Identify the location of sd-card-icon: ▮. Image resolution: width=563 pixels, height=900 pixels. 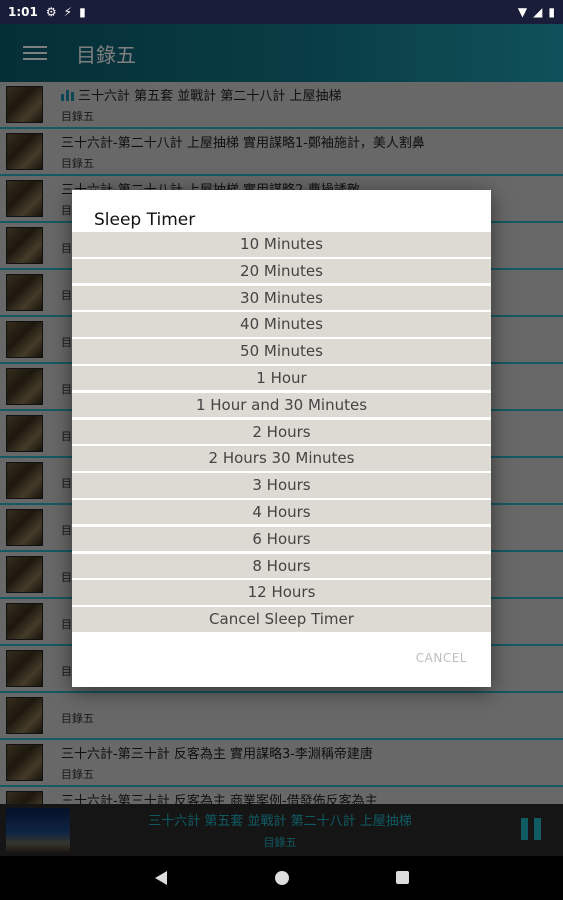
(82, 12).